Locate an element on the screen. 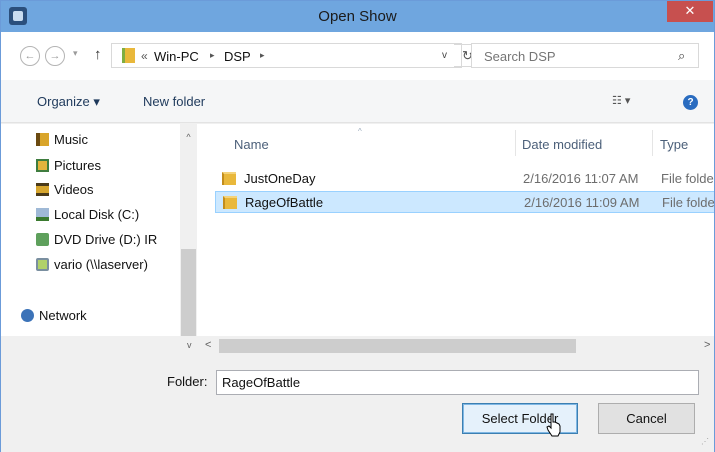 The height and width of the screenshot is (452, 715). new-folder-button: New folder is located at coordinates (174, 101).